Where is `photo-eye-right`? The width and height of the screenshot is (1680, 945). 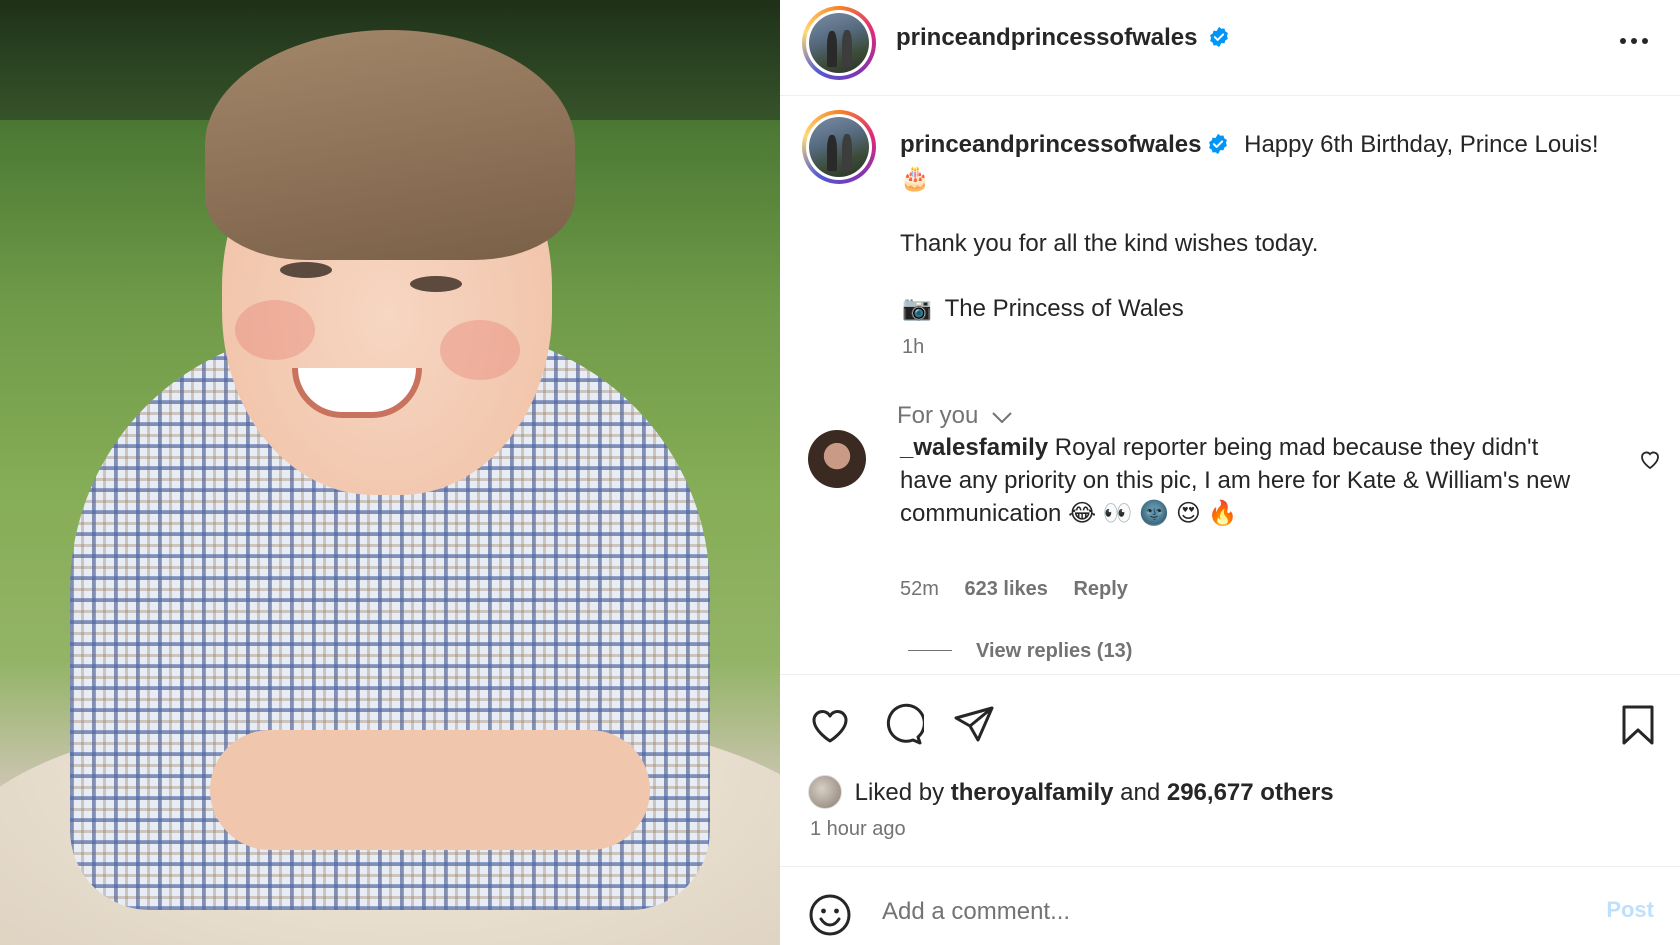 photo-eye-right is located at coordinates (436, 284).